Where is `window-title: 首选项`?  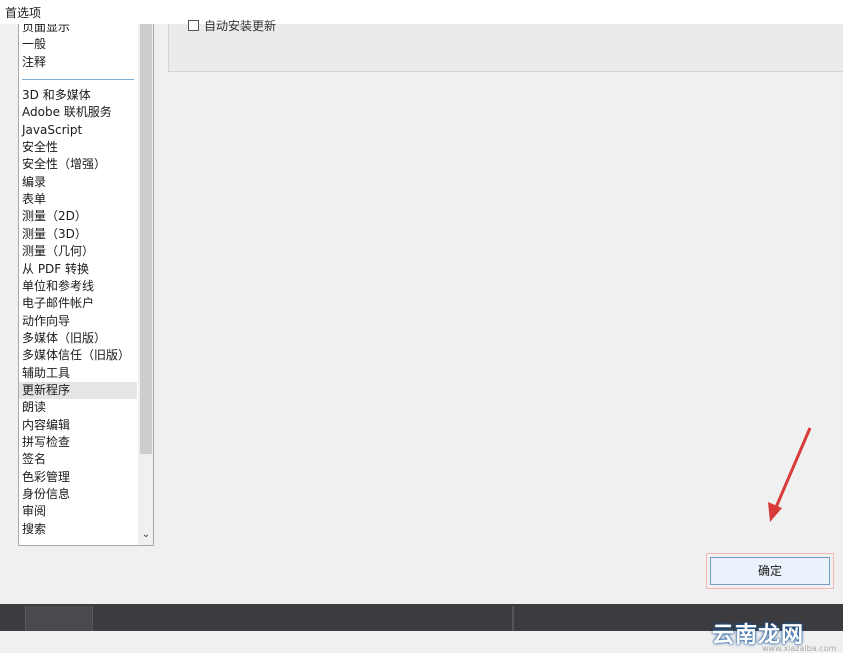
window-title: 首选项 is located at coordinates (23, 13).